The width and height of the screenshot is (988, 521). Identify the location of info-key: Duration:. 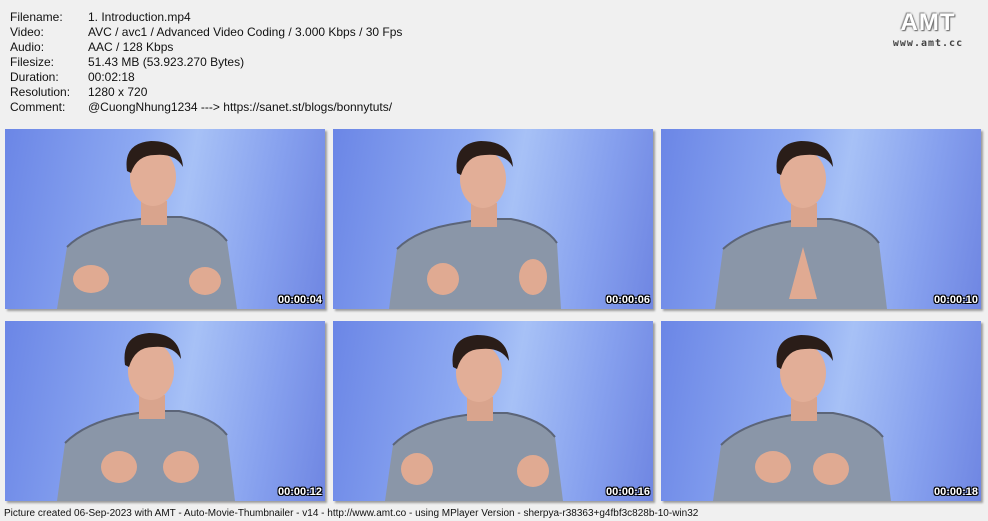
(34, 77).